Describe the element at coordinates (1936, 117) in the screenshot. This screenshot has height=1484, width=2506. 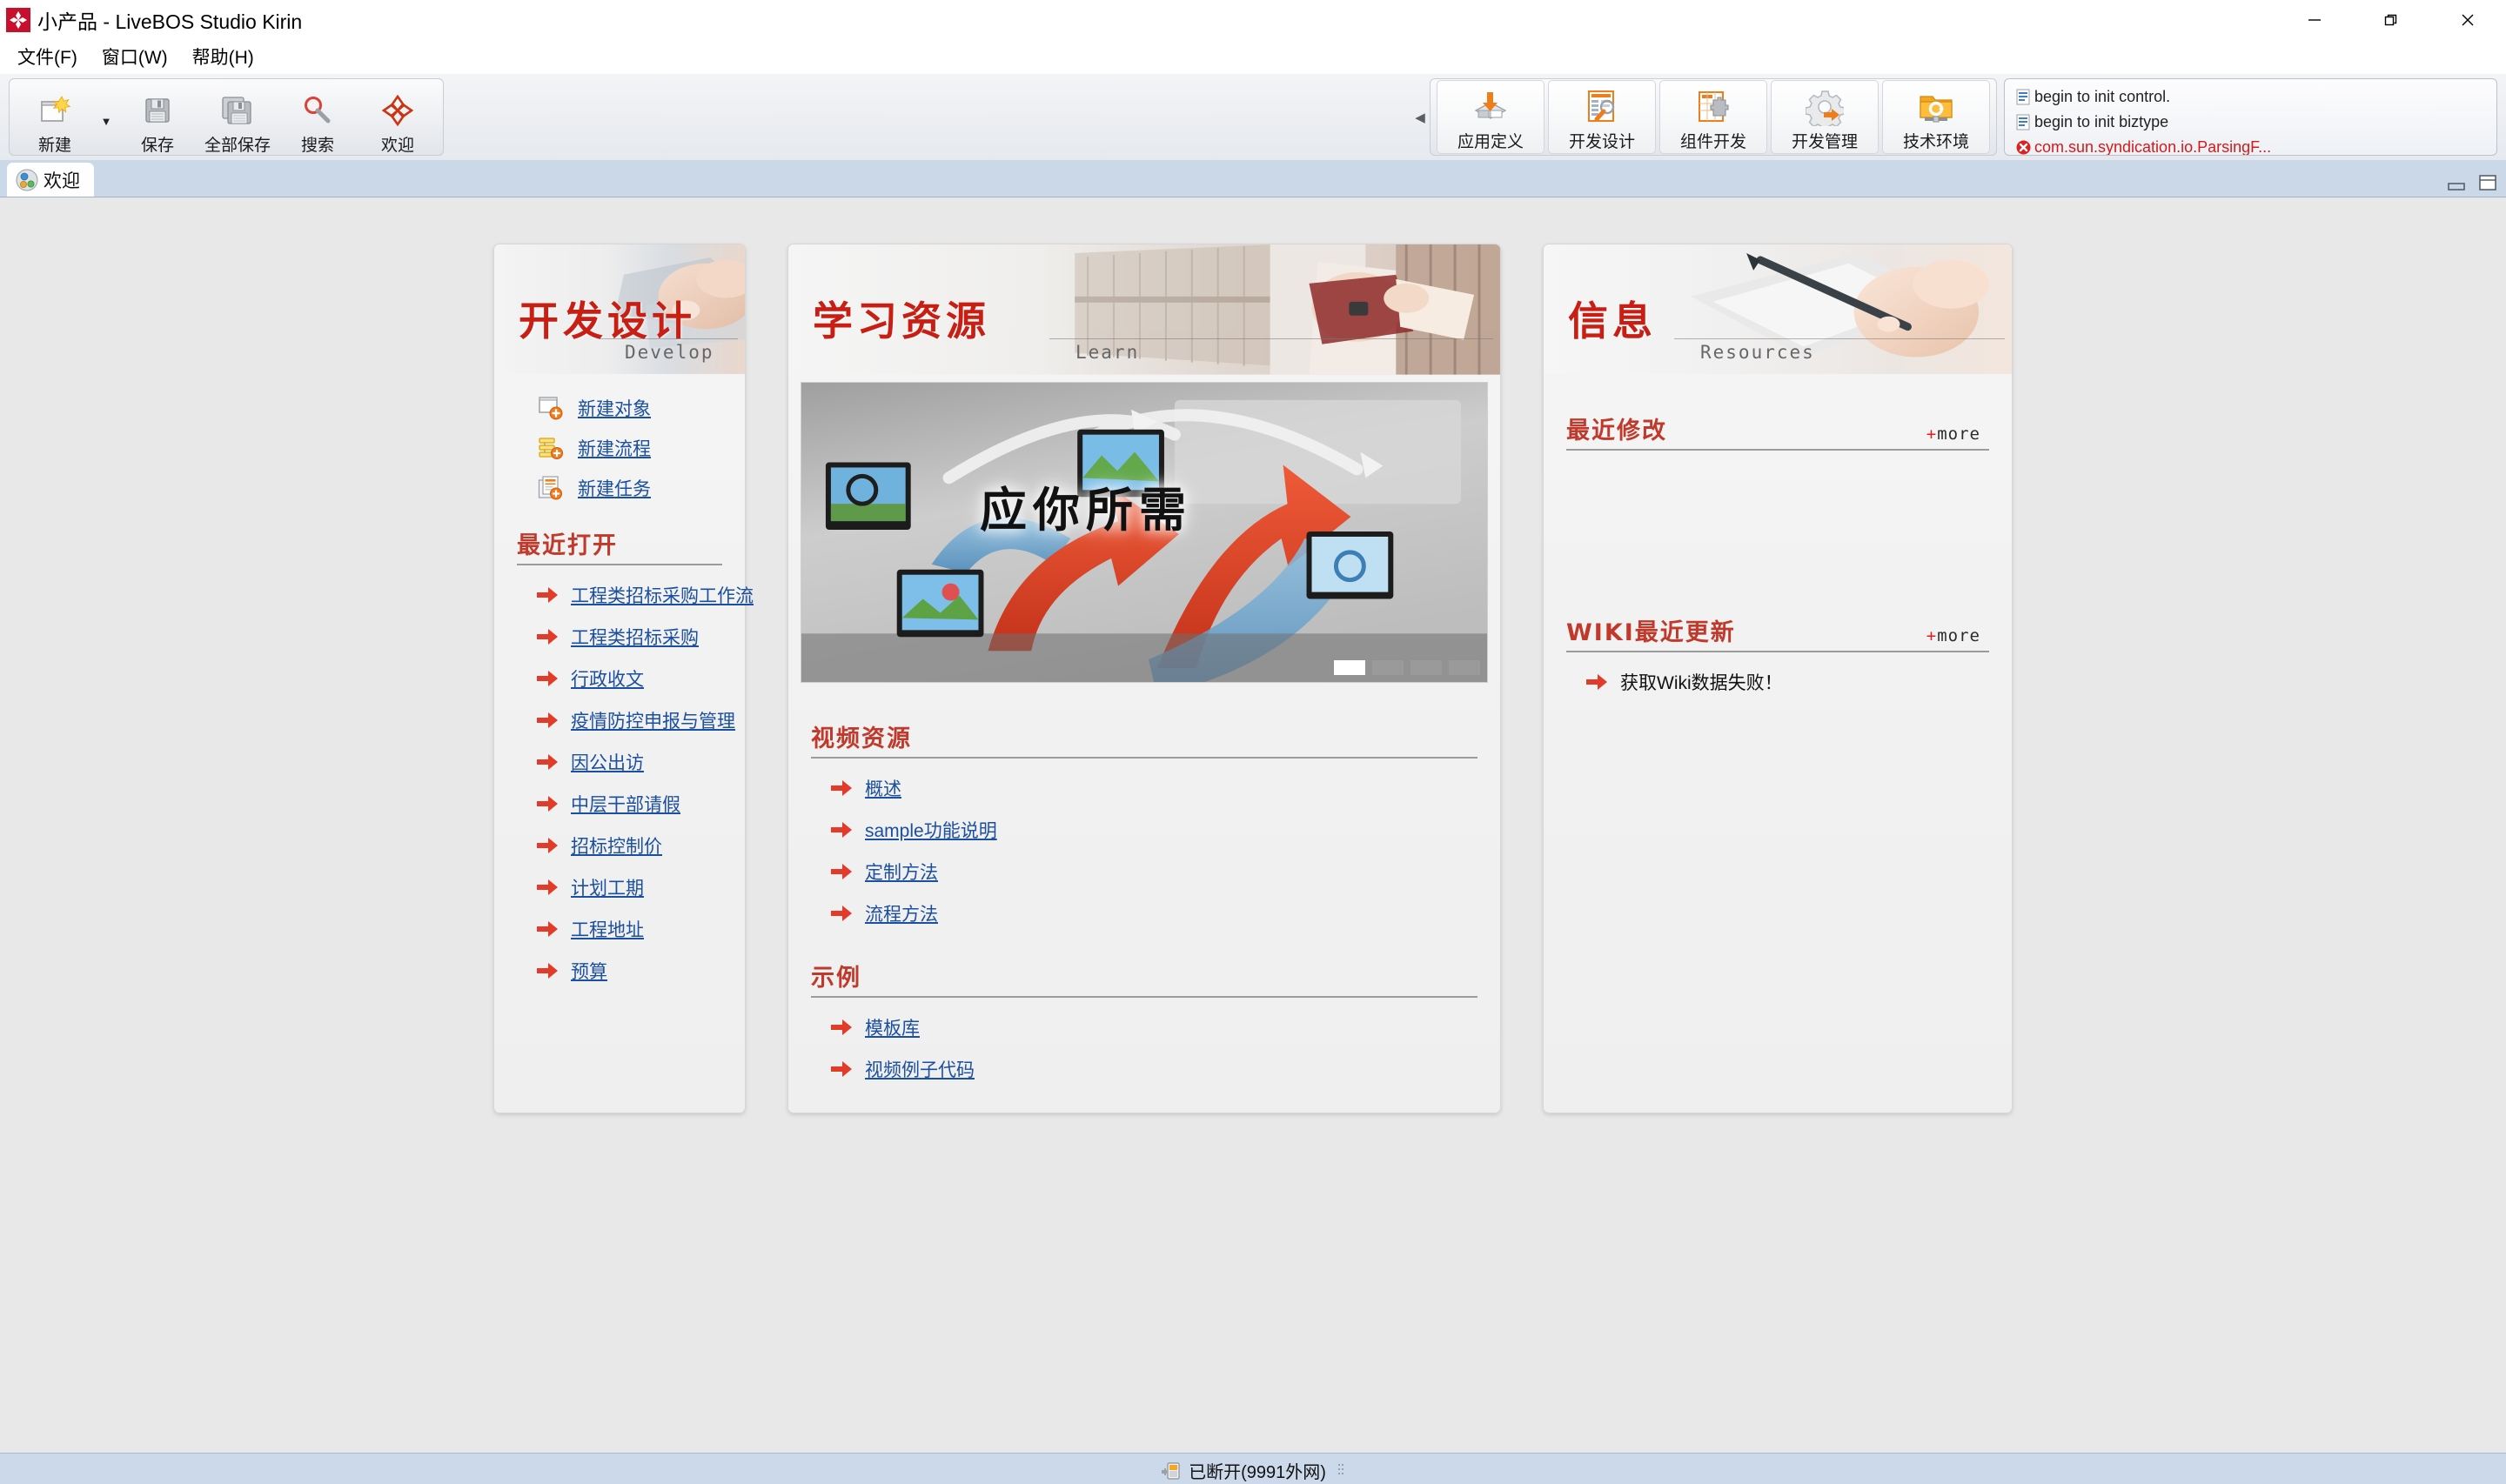
I see `tech-environment-button: 技术环境` at that location.